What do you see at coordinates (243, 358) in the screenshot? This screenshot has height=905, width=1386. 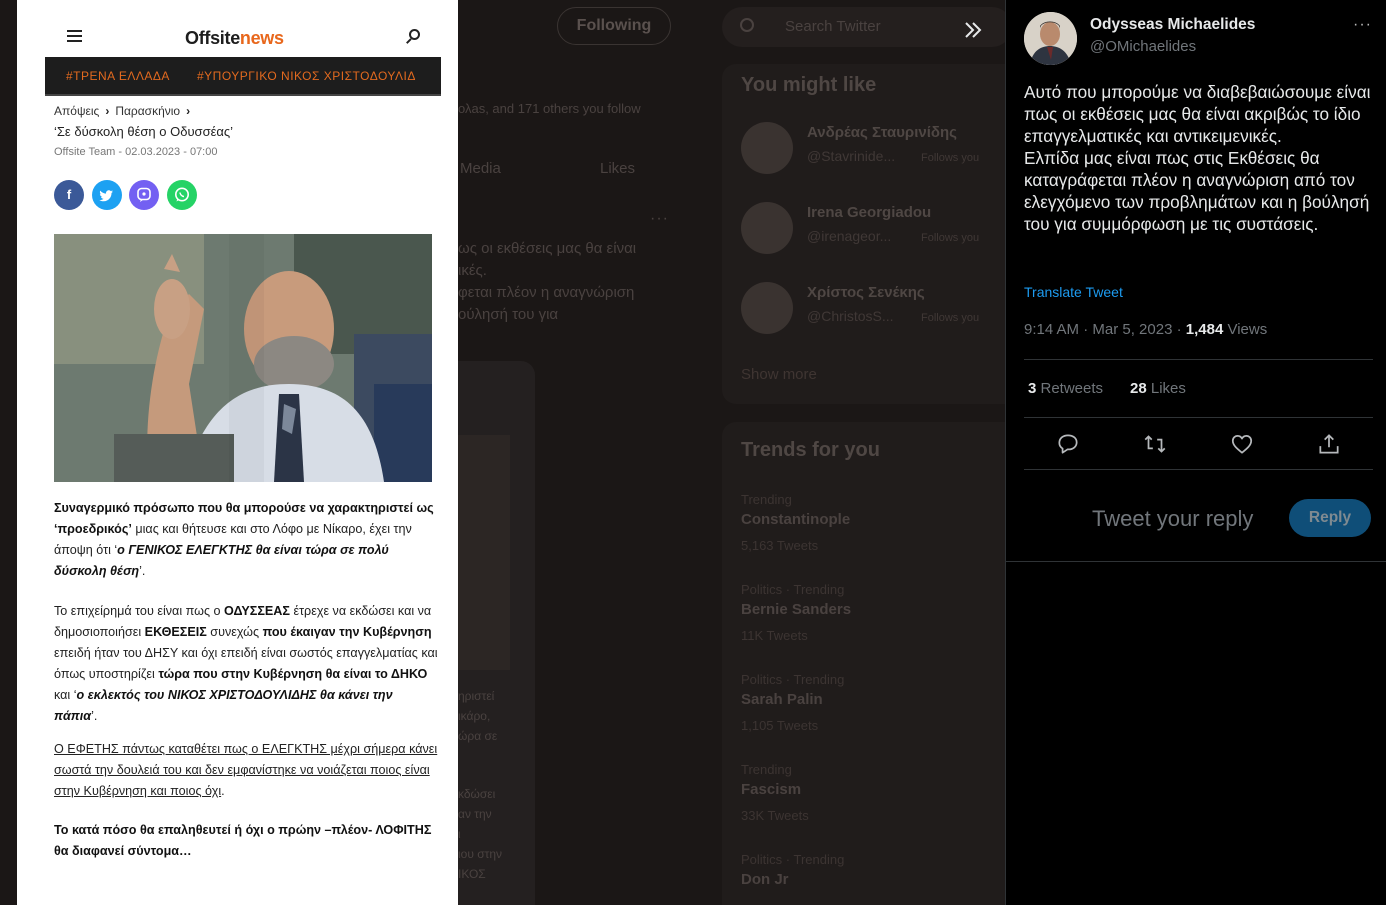 I see `article-photo` at bounding box center [243, 358].